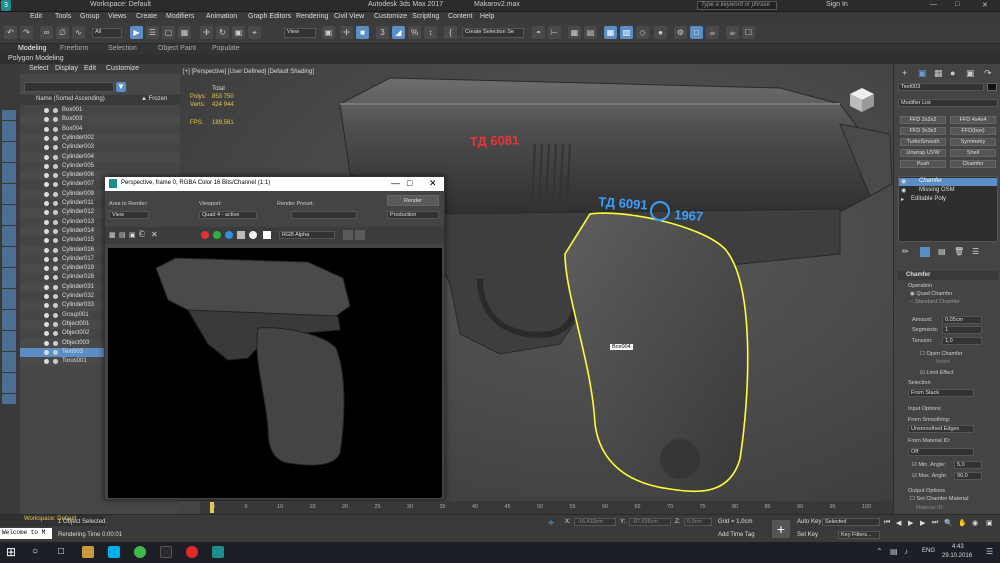  I want to click on snaps-toggle-icon: 3, so click(382, 32).